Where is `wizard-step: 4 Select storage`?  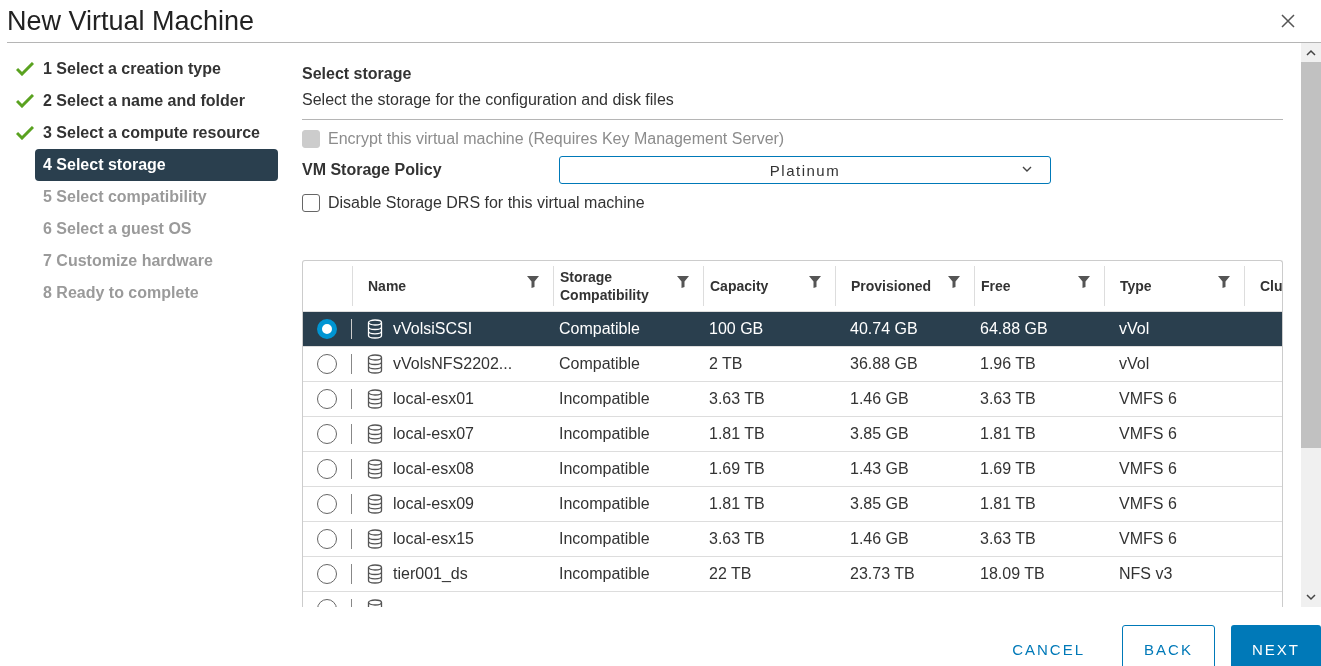 wizard-step: 4 Select storage is located at coordinates (156, 165).